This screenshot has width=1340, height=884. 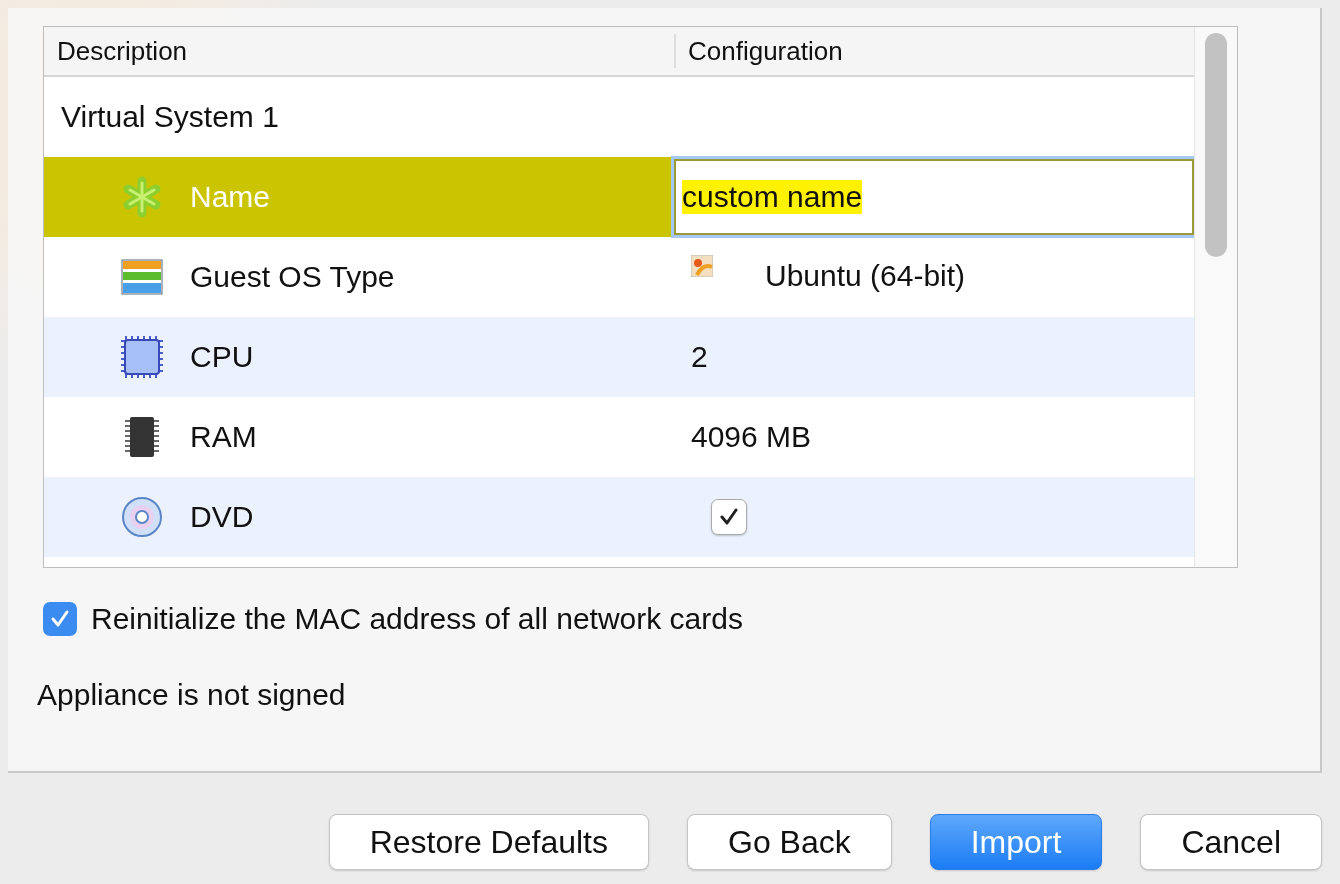 I want to click on group-label: Virtual System 1, so click(x=170, y=117).